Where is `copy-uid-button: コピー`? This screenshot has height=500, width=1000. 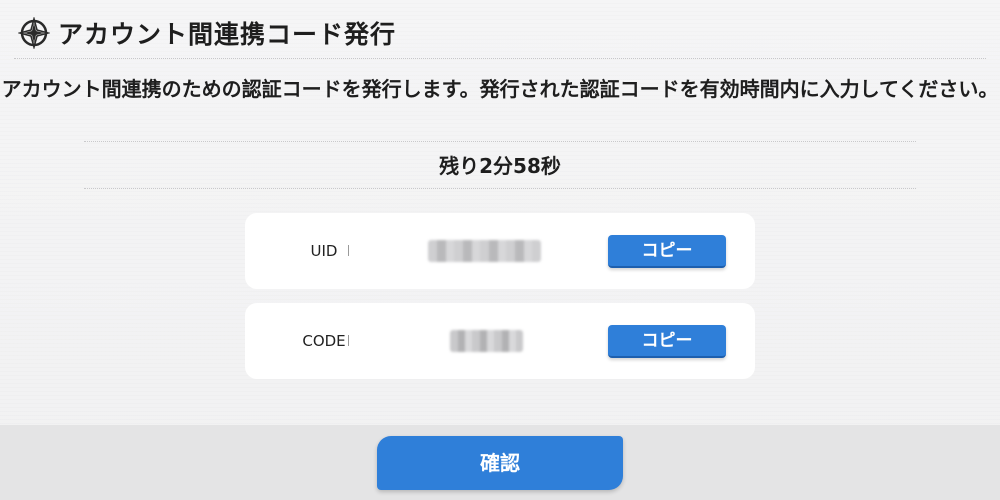
copy-uid-button: コピー is located at coordinates (667, 251).